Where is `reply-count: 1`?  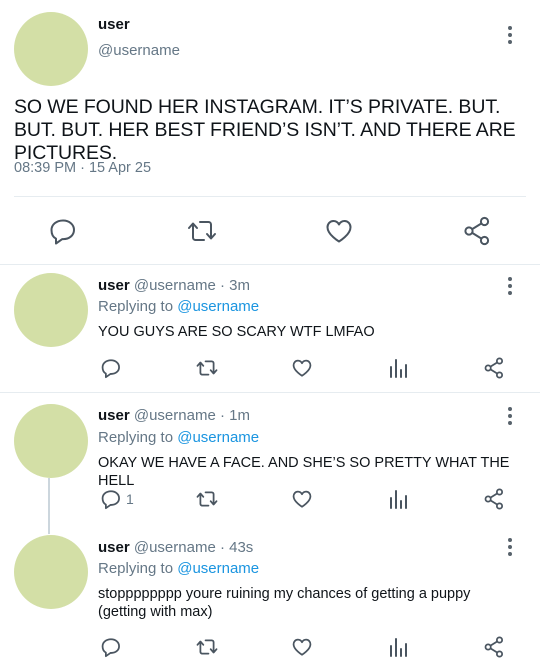
reply-count: 1 is located at coordinates (130, 499).